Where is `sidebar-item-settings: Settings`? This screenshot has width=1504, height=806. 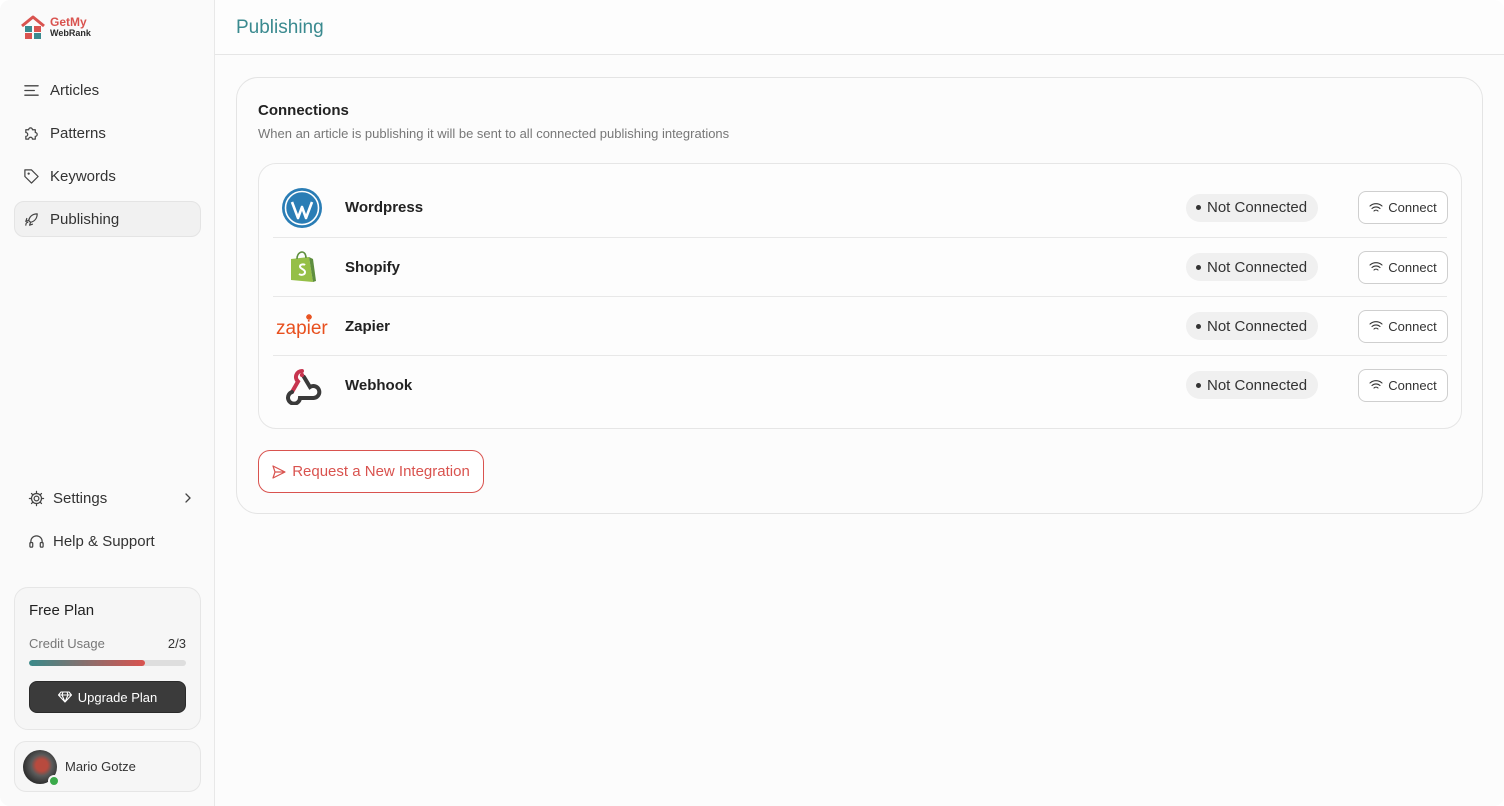 sidebar-item-settings: Settings is located at coordinates (108, 498).